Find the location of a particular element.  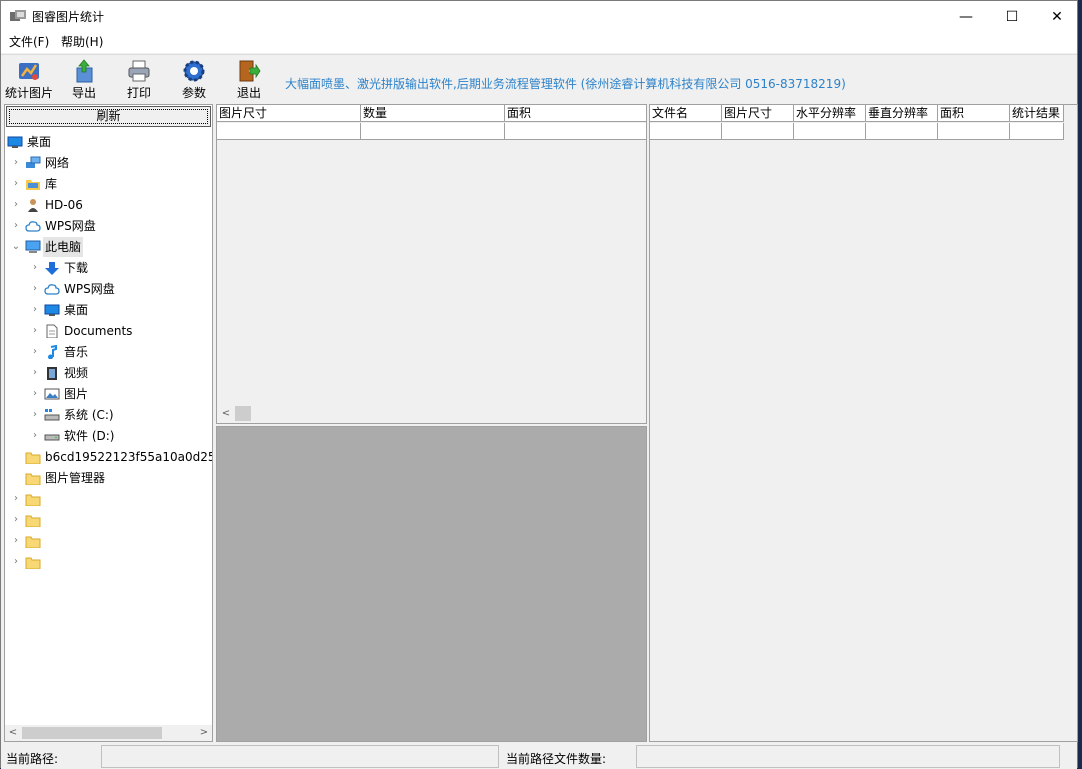

column-header-size: 图片尺寸 is located at coordinates (289, 113).